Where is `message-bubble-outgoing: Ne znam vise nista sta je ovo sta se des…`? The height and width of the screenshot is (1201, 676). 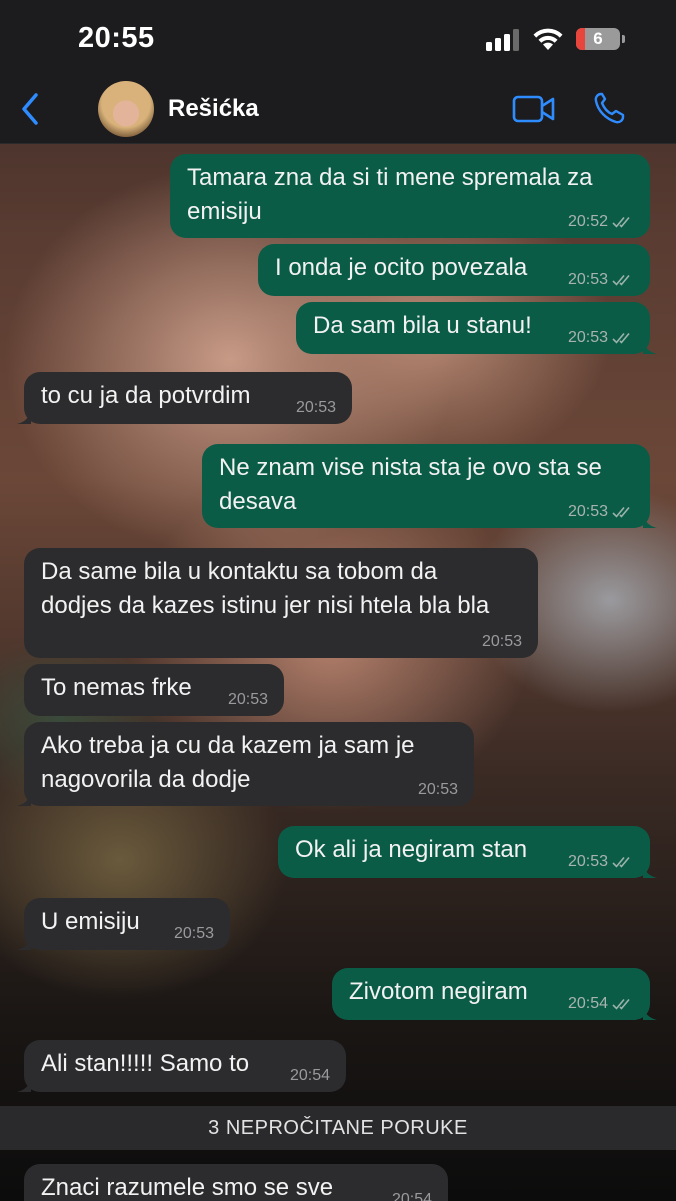 message-bubble-outgoing: Ne znam vise nista sta je ovo sta se des… is located at coordinates (429, 486).